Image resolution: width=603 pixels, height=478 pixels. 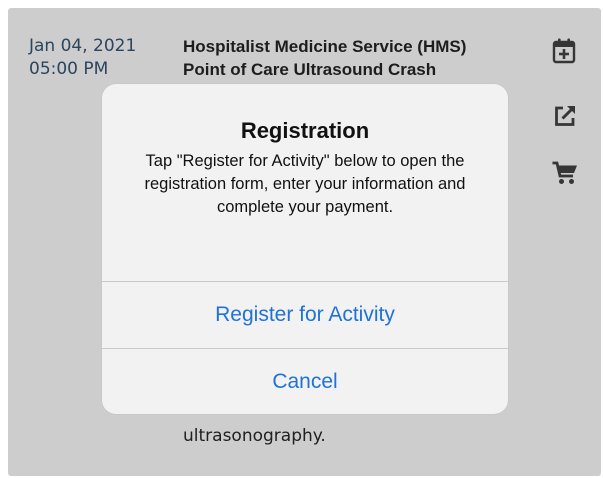 I want to click on cancel-button: Cancel, so click(x=305, y=381).